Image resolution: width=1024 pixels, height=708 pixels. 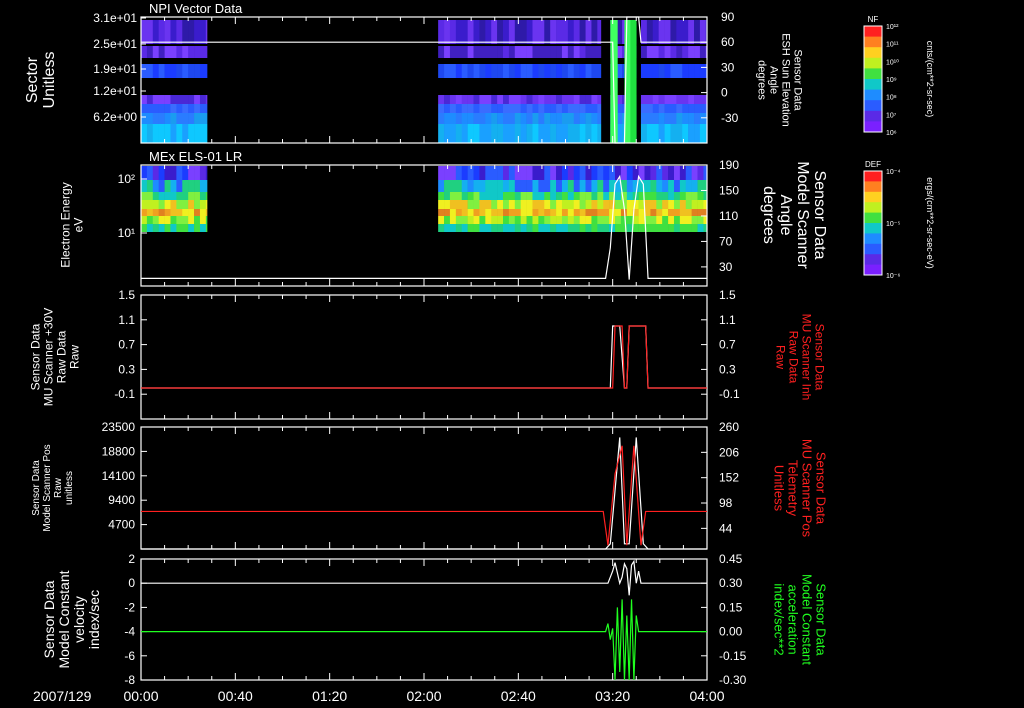 I want to click on right-axis-label: Sensor DataMU Scanner InhRaw DataRaw, so click(x=800, y=357).